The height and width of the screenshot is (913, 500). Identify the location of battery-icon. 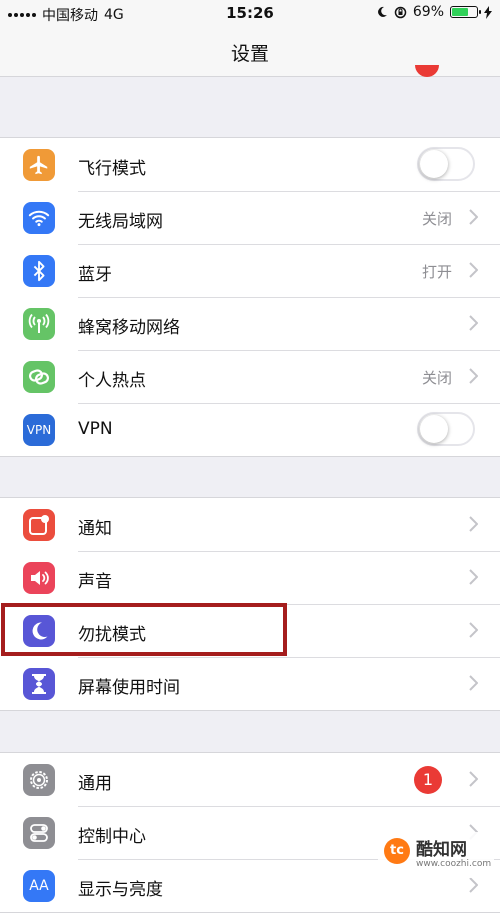
(465, 12).